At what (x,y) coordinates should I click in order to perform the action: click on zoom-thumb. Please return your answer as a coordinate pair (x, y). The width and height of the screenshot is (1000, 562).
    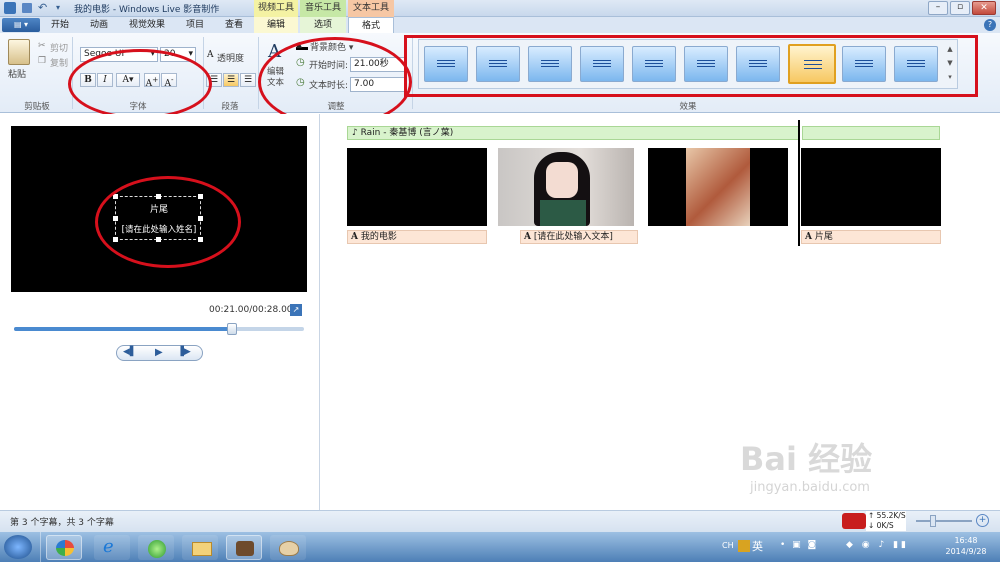
    Looking at the image, I should click on (933, 521).